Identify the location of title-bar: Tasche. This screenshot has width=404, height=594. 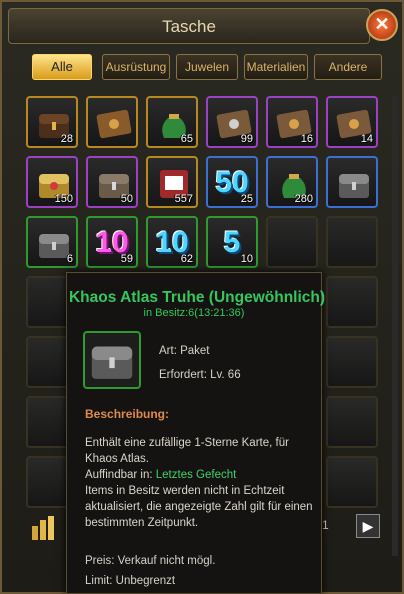
(189, 26).